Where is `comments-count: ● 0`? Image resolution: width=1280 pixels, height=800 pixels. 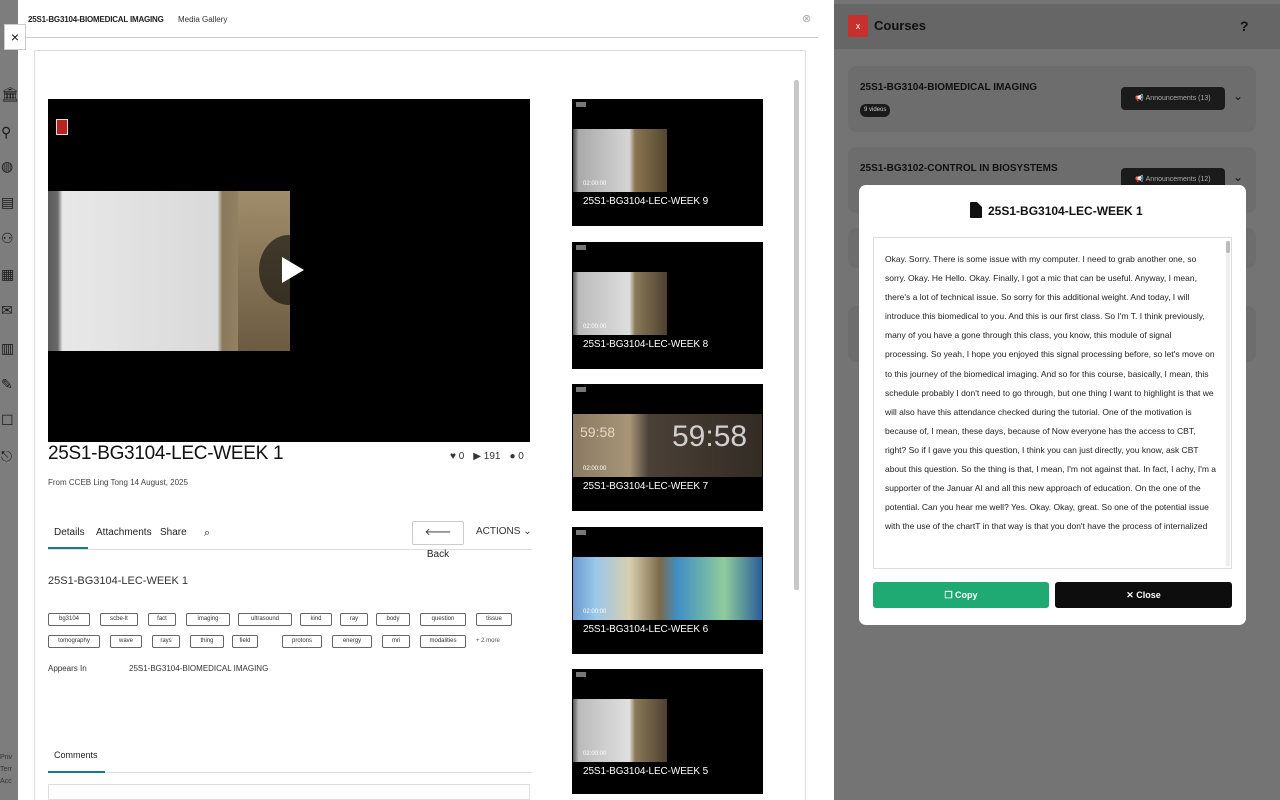 comments-count: ● 0 is located at coordinates (516, 456).